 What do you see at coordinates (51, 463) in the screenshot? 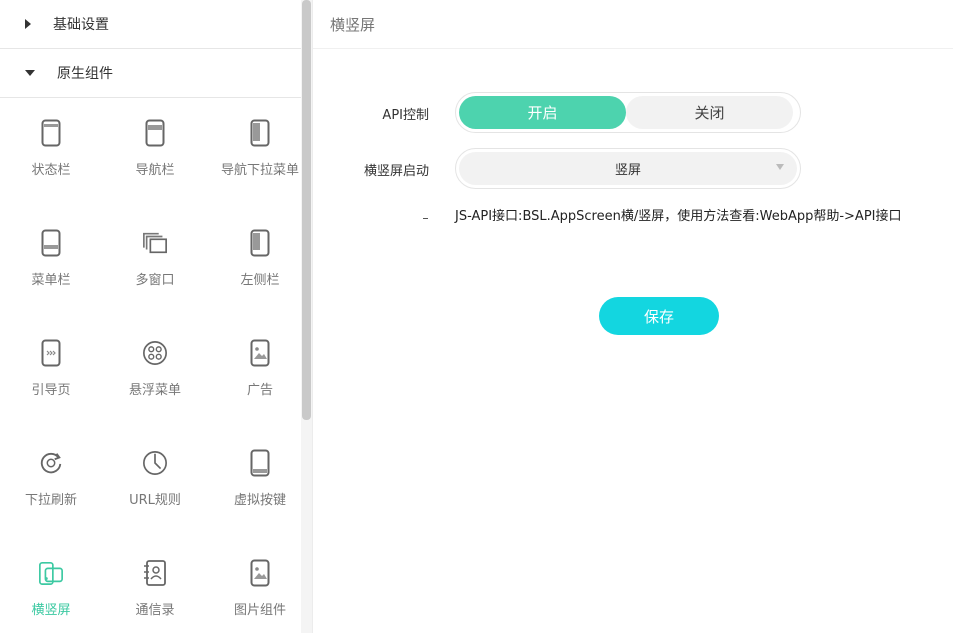
I see `refresh-icon` at bounding box center [51, 463].